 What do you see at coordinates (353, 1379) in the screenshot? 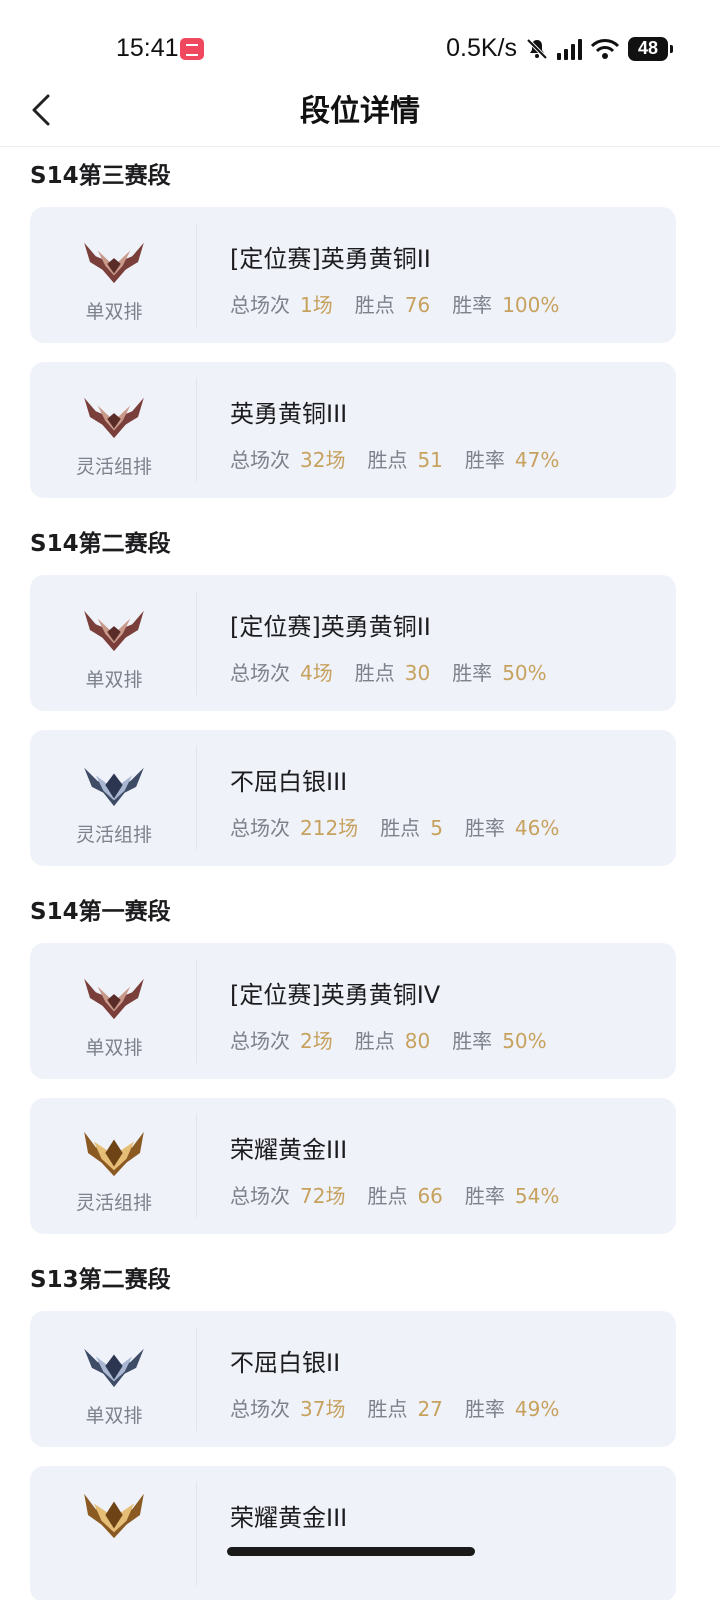
I see `rank-card: 单双排 不屈白银II 总场次 37场 胜点 27 胜率 49%` at bounding box center [353, 1379].